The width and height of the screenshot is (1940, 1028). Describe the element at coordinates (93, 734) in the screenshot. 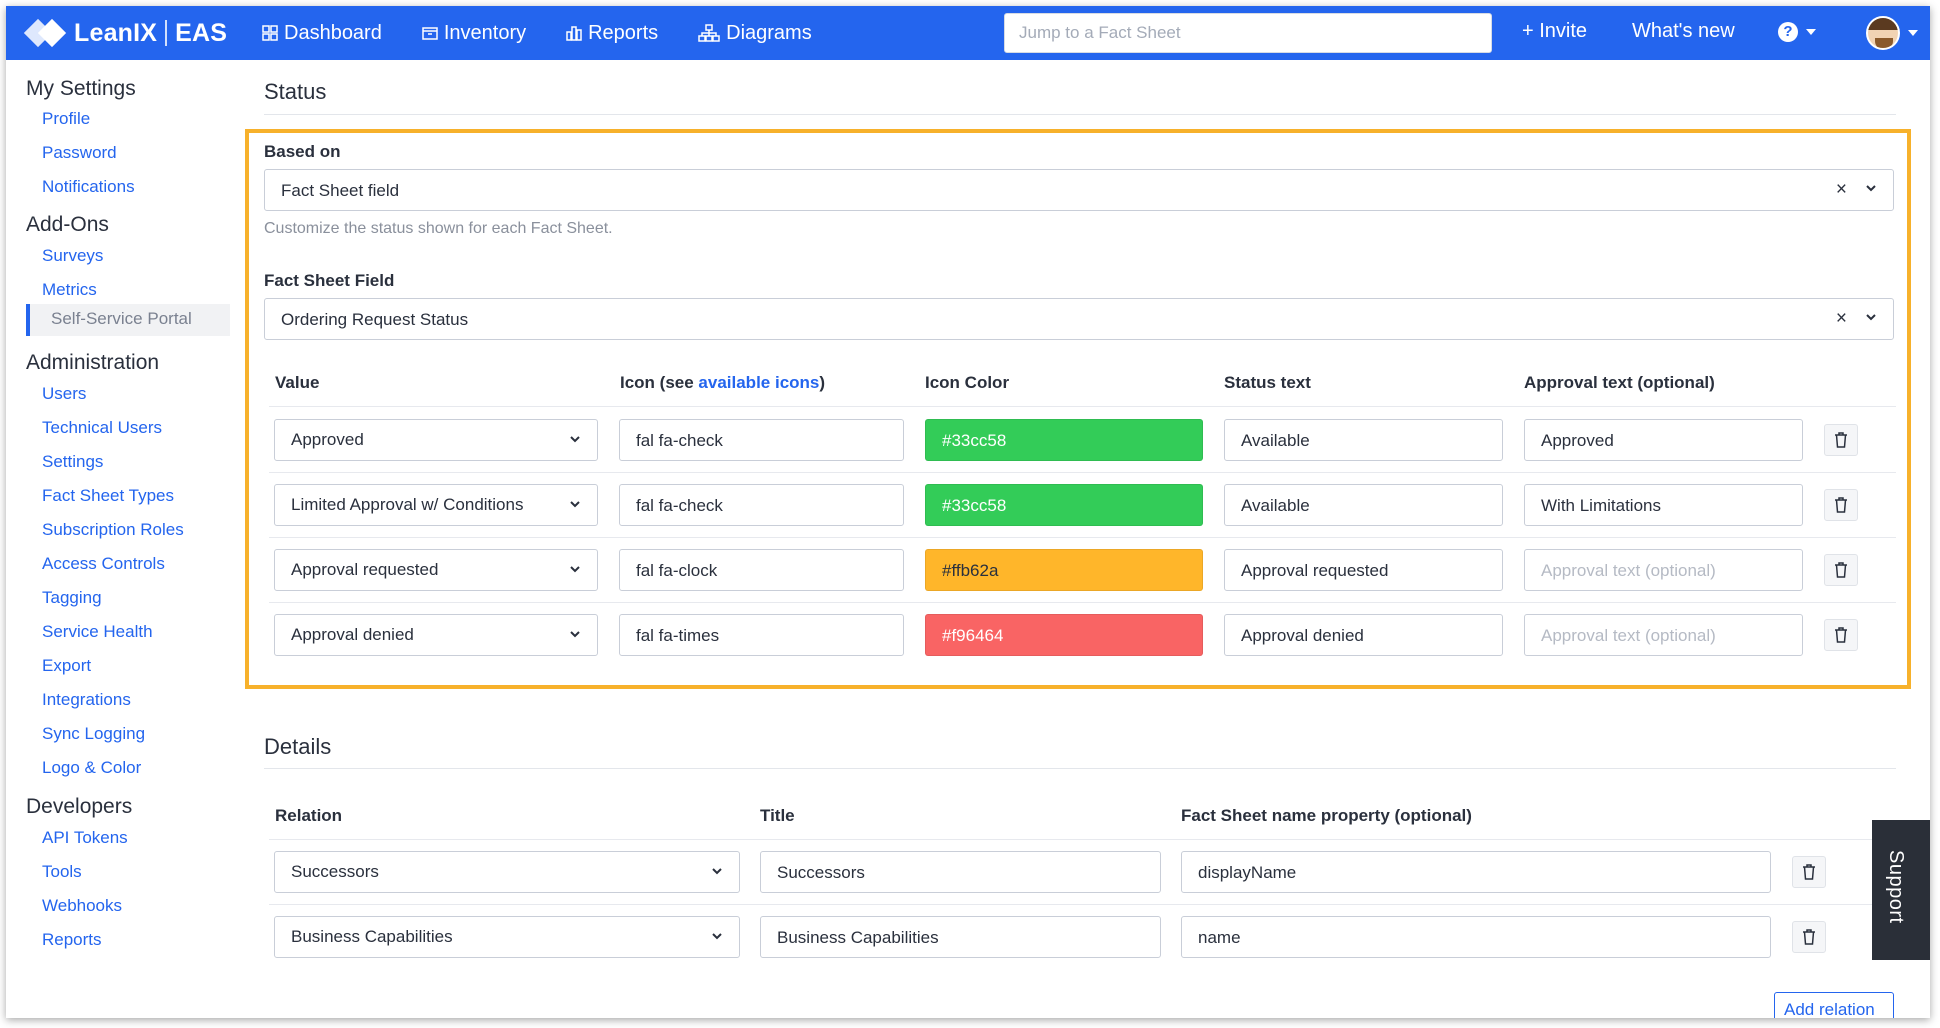

I see `sidebar-item-sync-logging: Sync Logging` at that location.